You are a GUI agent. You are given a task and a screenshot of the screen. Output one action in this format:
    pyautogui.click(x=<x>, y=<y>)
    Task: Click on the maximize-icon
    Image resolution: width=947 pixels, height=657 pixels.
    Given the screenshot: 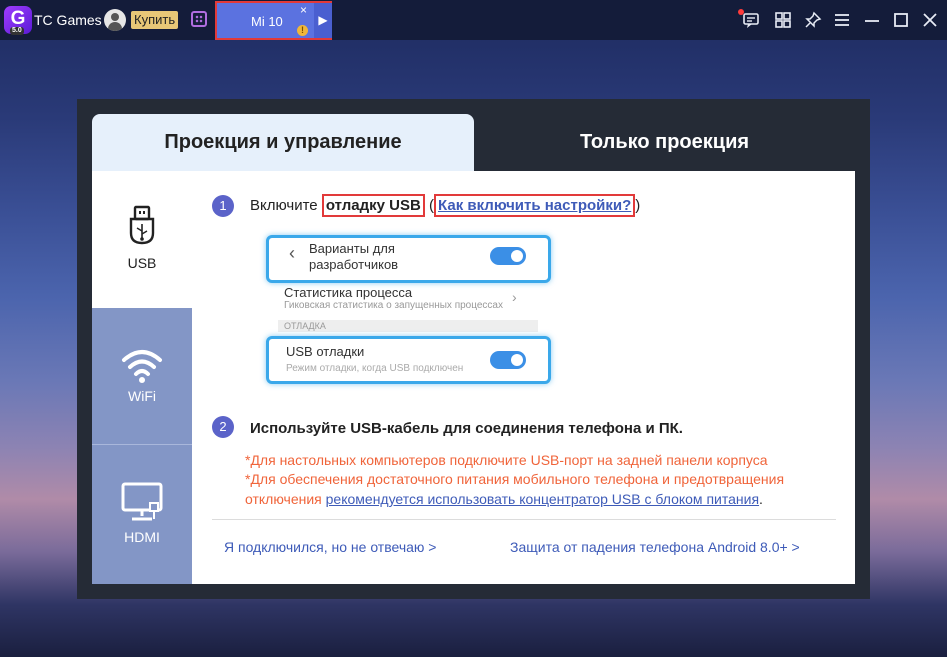 What is the action you would take?
    pyautogui.click(x=901, y=20)
    